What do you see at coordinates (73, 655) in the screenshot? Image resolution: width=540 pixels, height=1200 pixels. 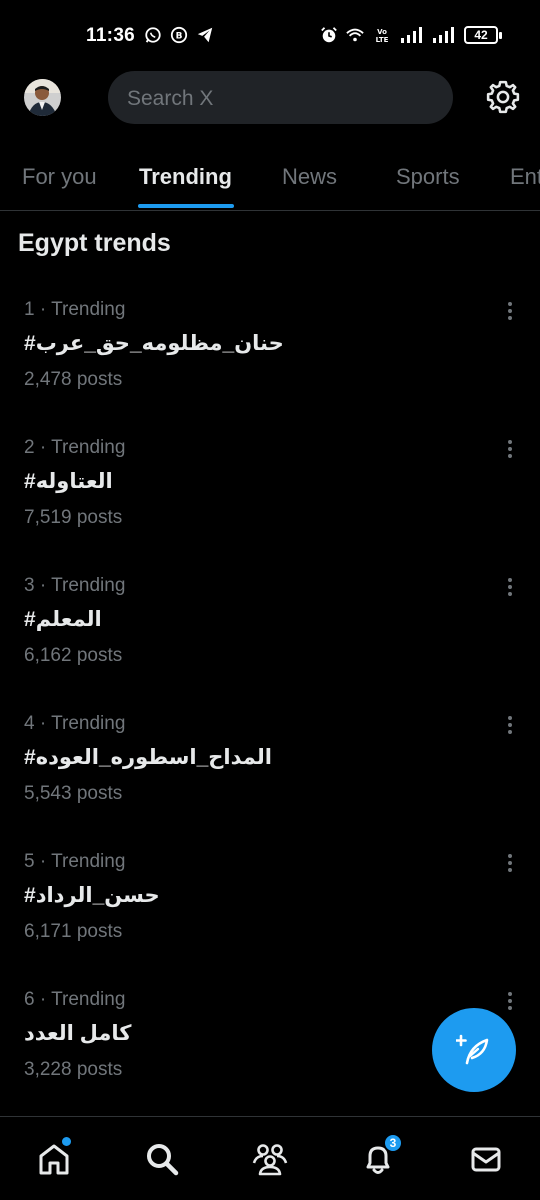 I see `trend-post-count: 6,162 posts` at bounding box center [73, 655].